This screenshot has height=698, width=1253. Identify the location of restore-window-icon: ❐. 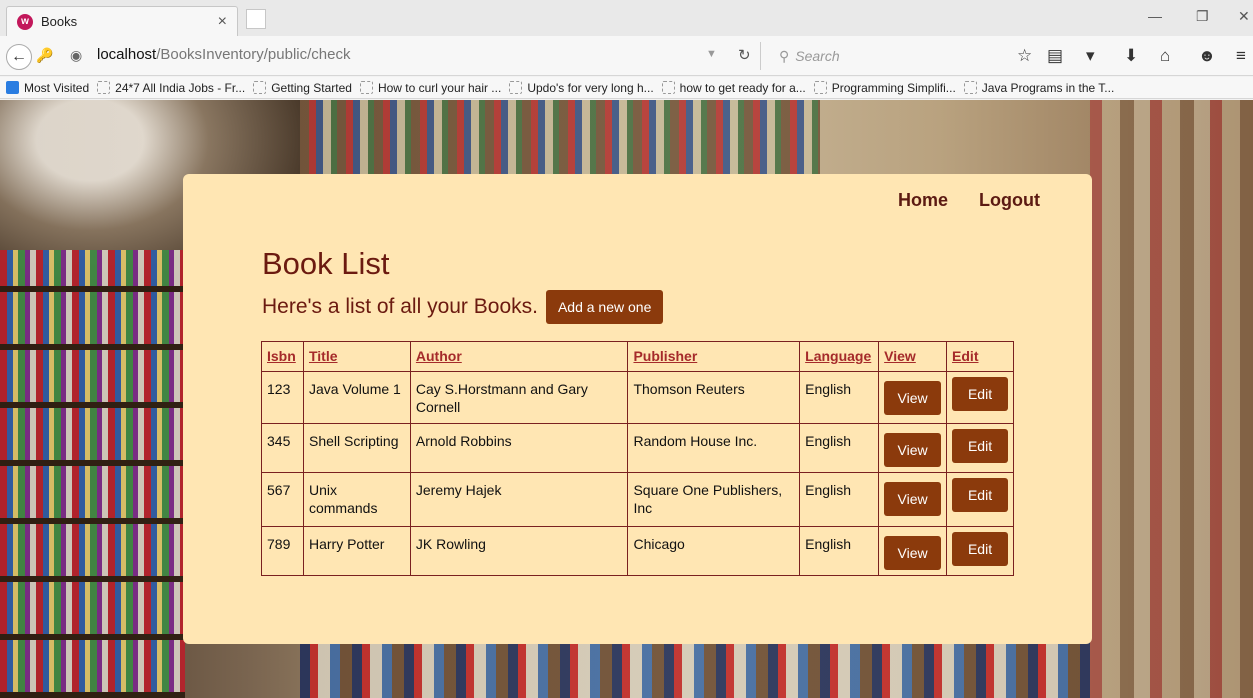
(1202, 16).